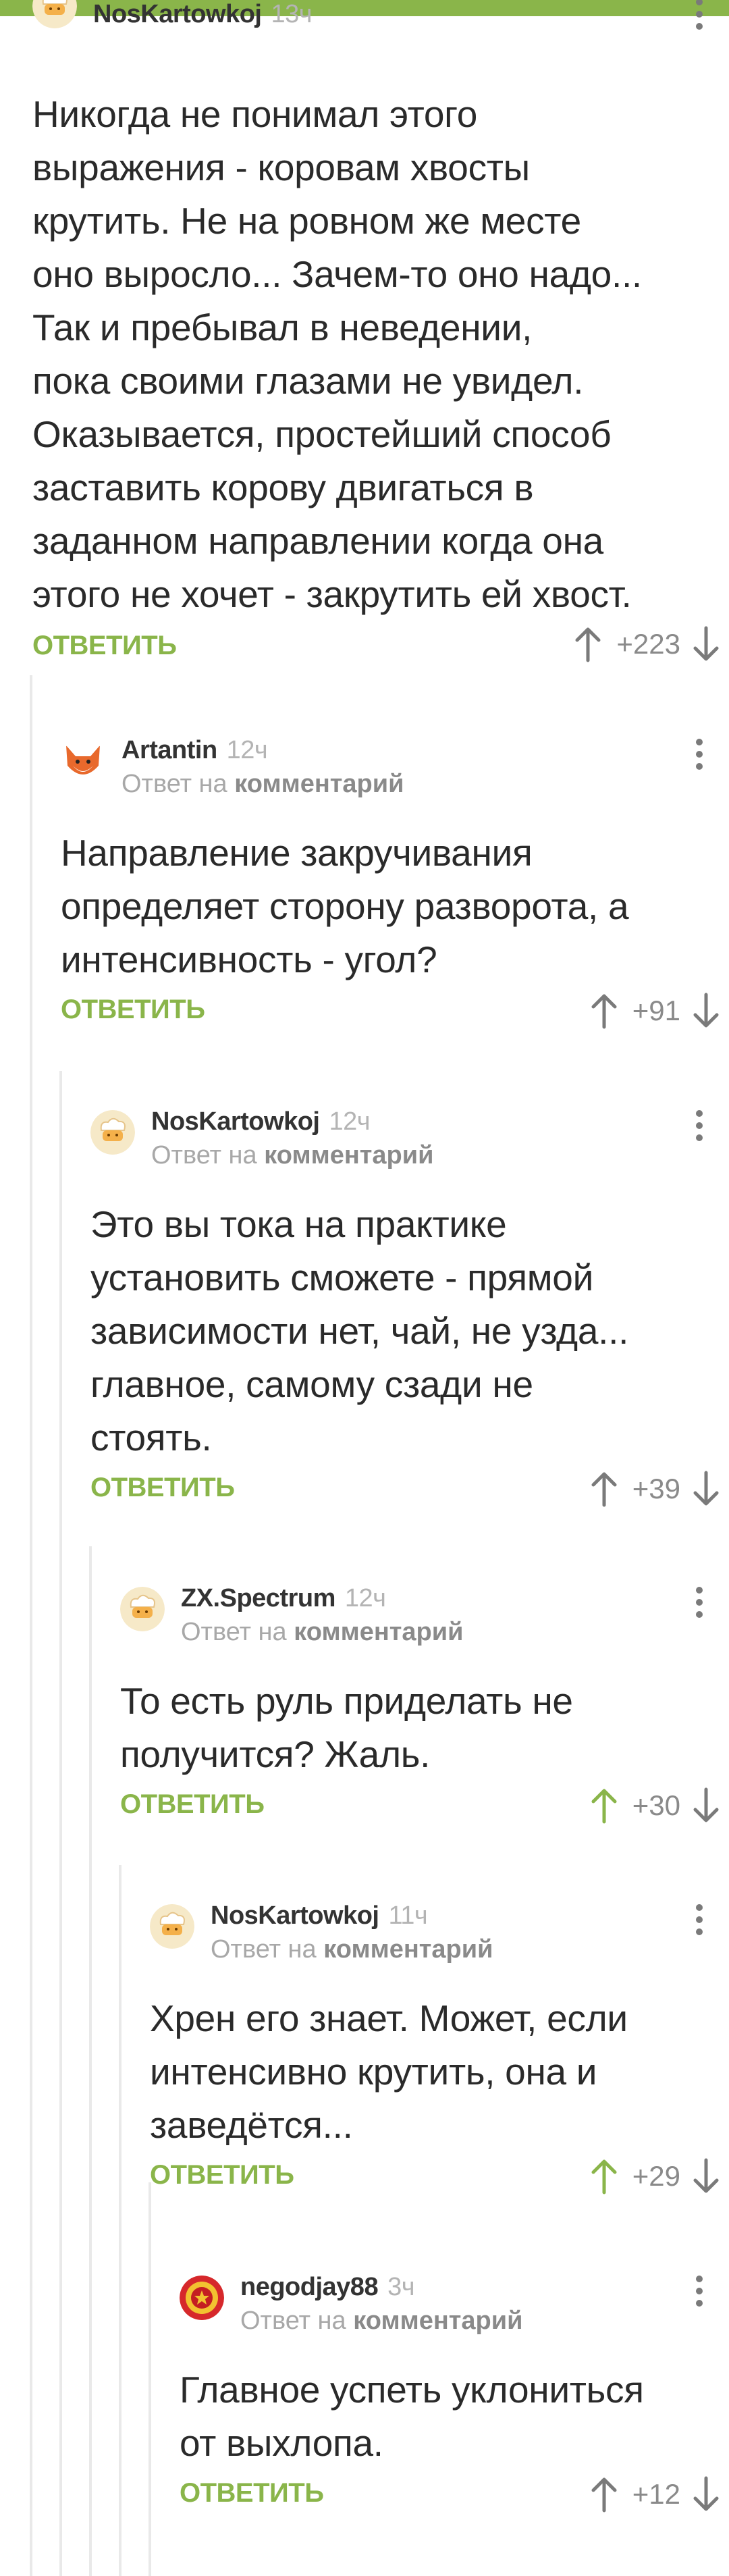 The height and width of the screenshot is (2576, 729). Describe the element at coordinates (409, 1138) in the screenshot. I see `comment-header: NosKartowkoj 12ч Ответ на комментарий` at that location.